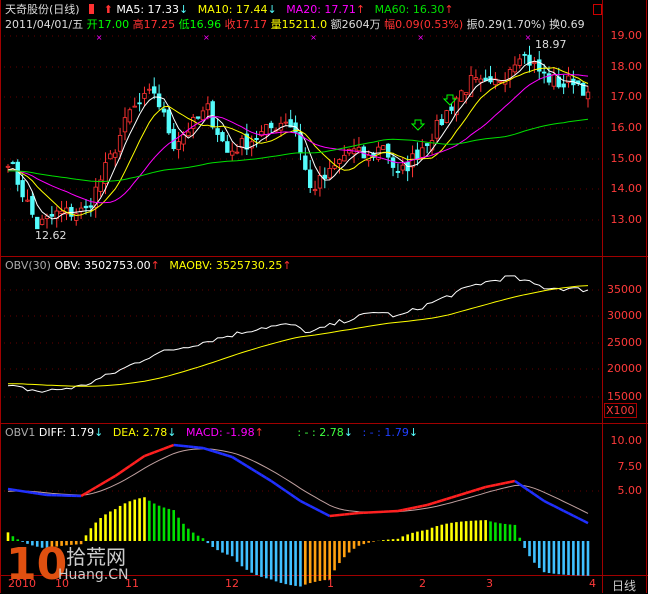  Describe the element at coordinates (627, 127) in the screenshot. I see `price-tick: 16.00` at that location.